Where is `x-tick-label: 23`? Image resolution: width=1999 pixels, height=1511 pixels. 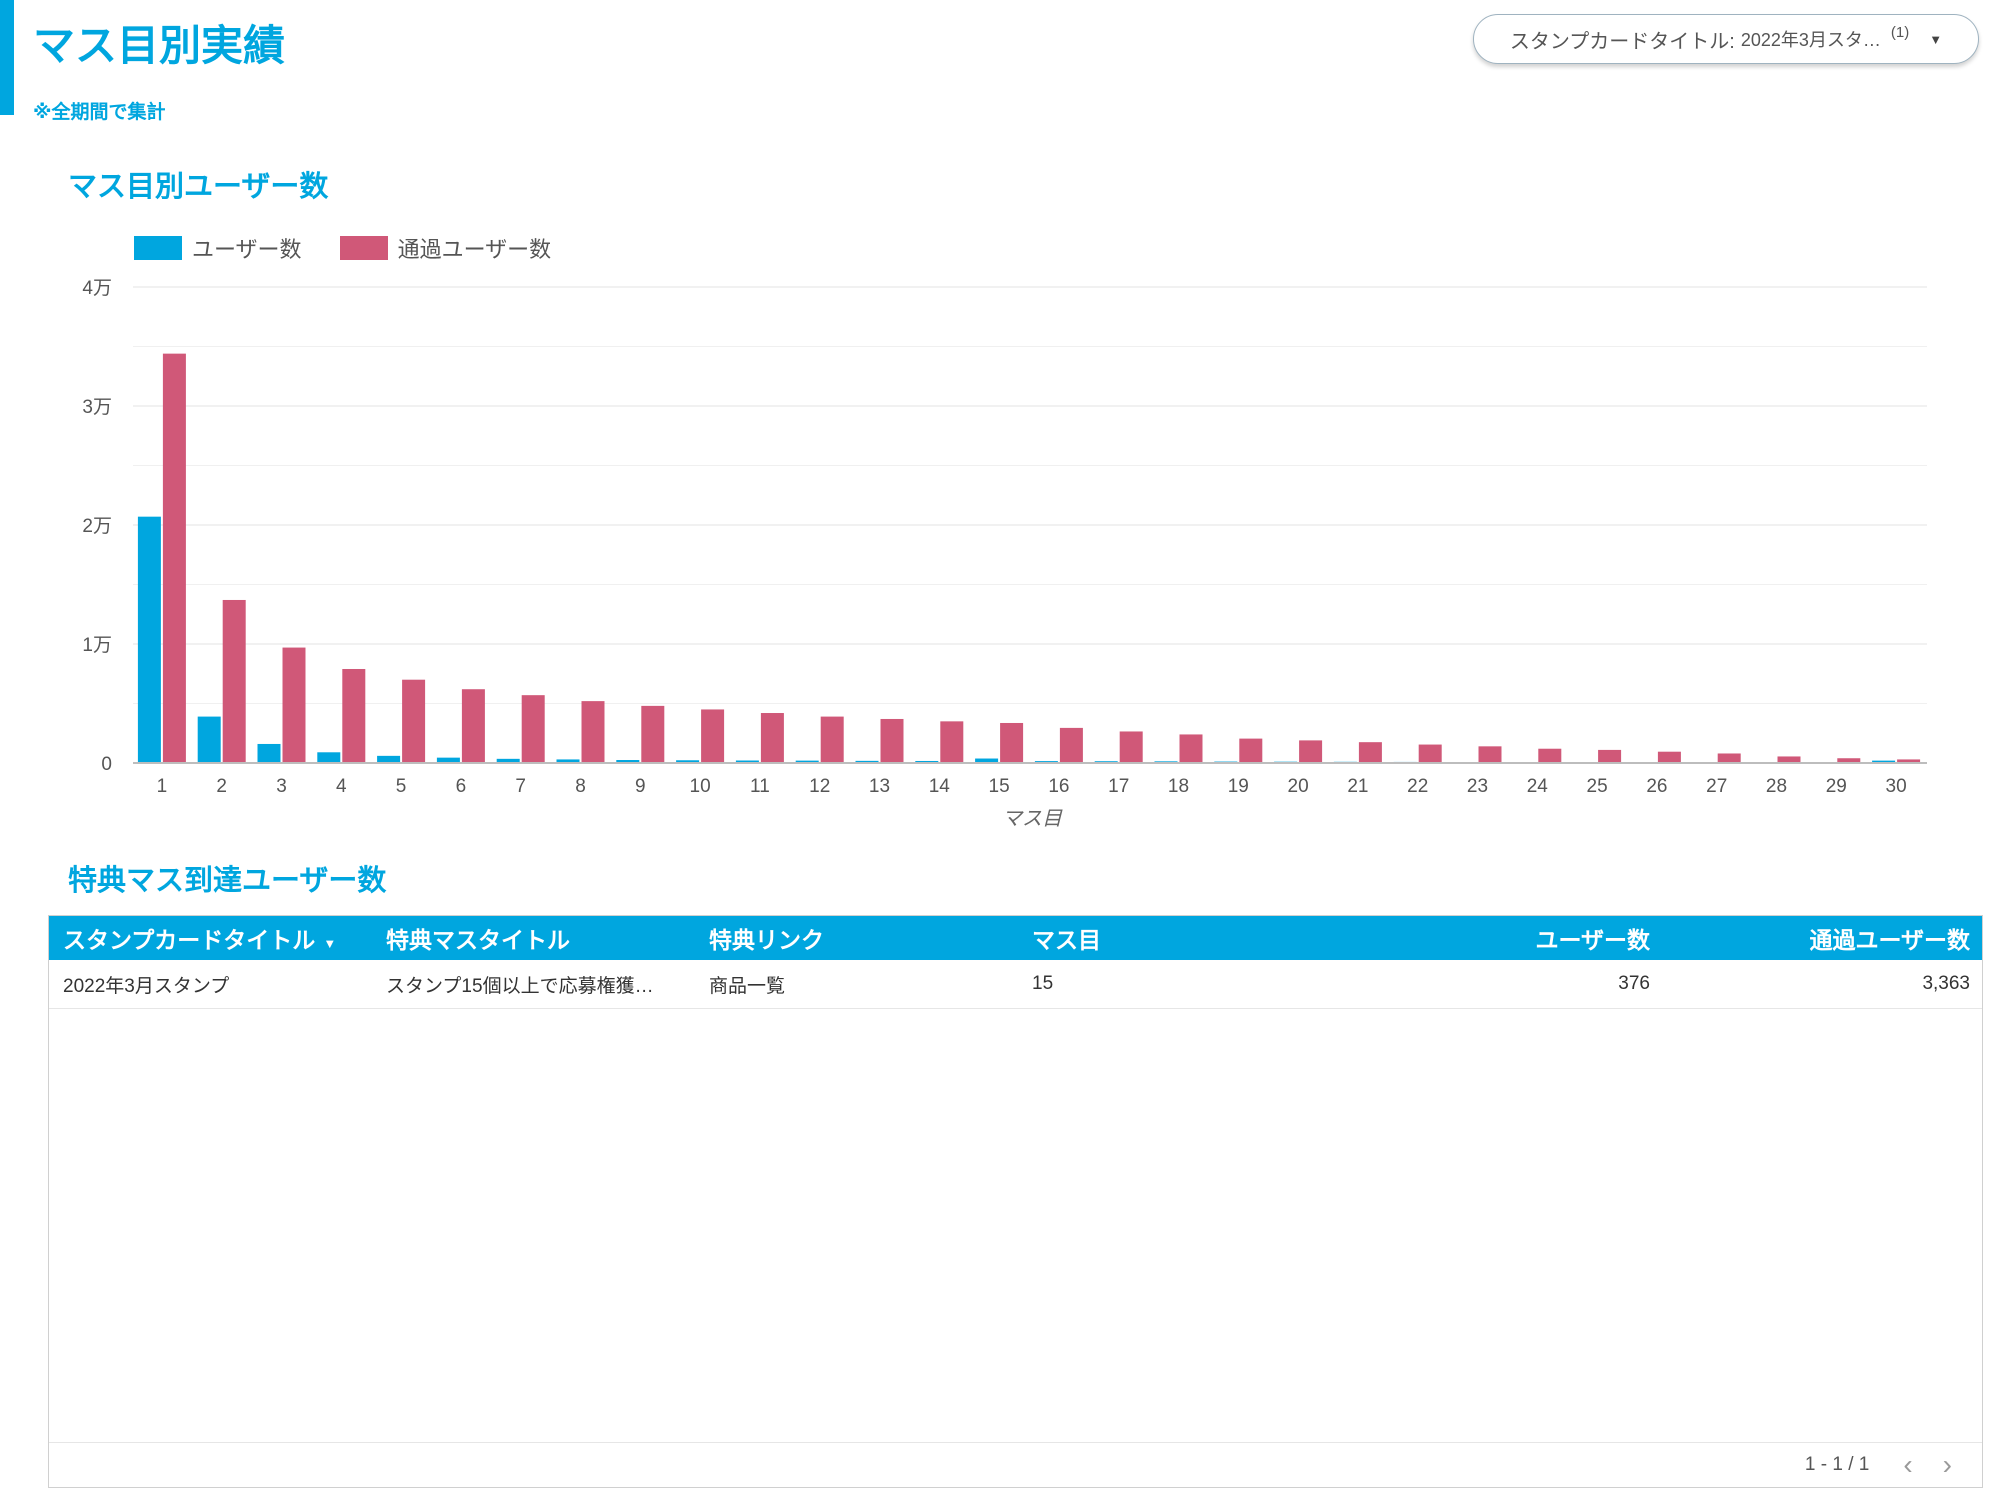 x-tick-label: 23 is located at coordinates (1477, 786).